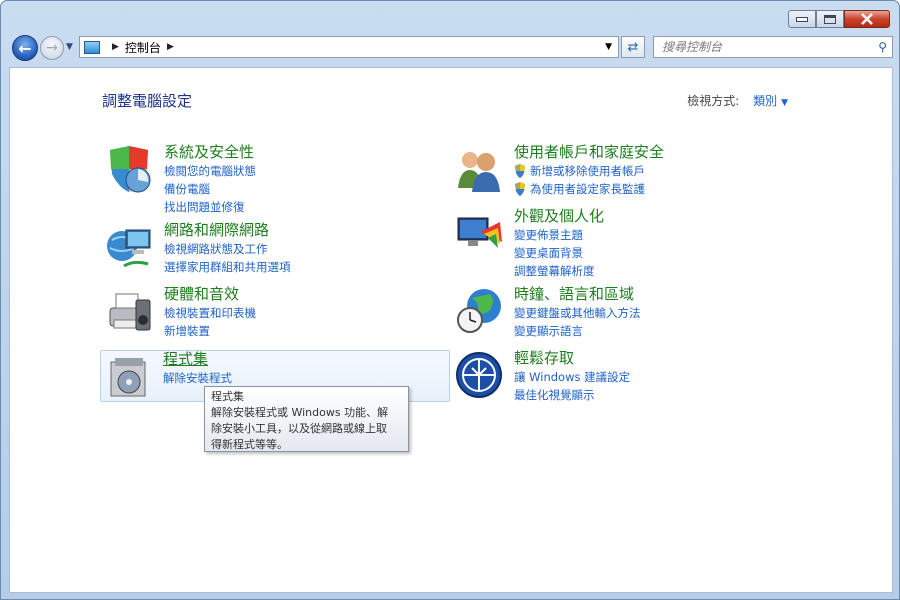 The image size is (900, 600). I want to click on link-change-background: 變更桌面背景, so click(554, 253).